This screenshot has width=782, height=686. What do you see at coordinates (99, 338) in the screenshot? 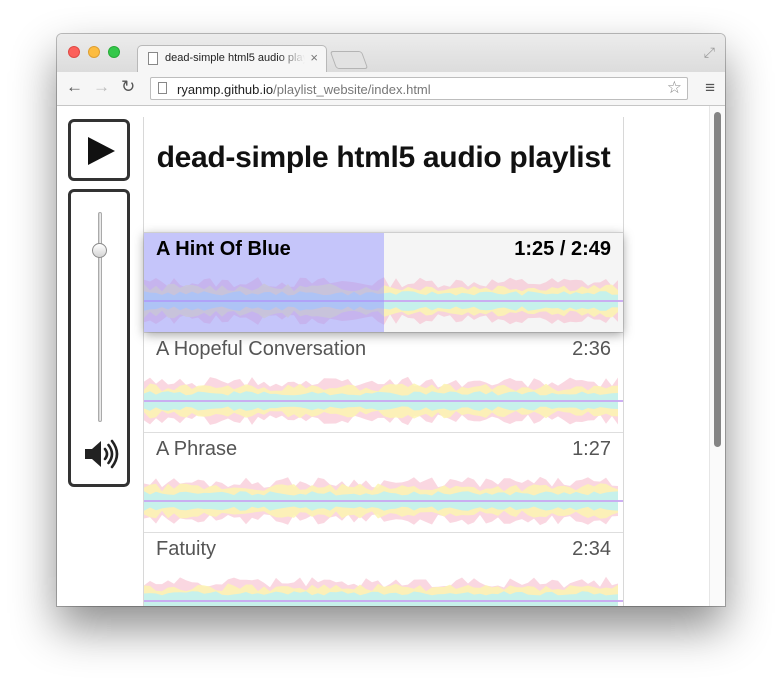
I see `volume-control` at bounding box center [99, 338].